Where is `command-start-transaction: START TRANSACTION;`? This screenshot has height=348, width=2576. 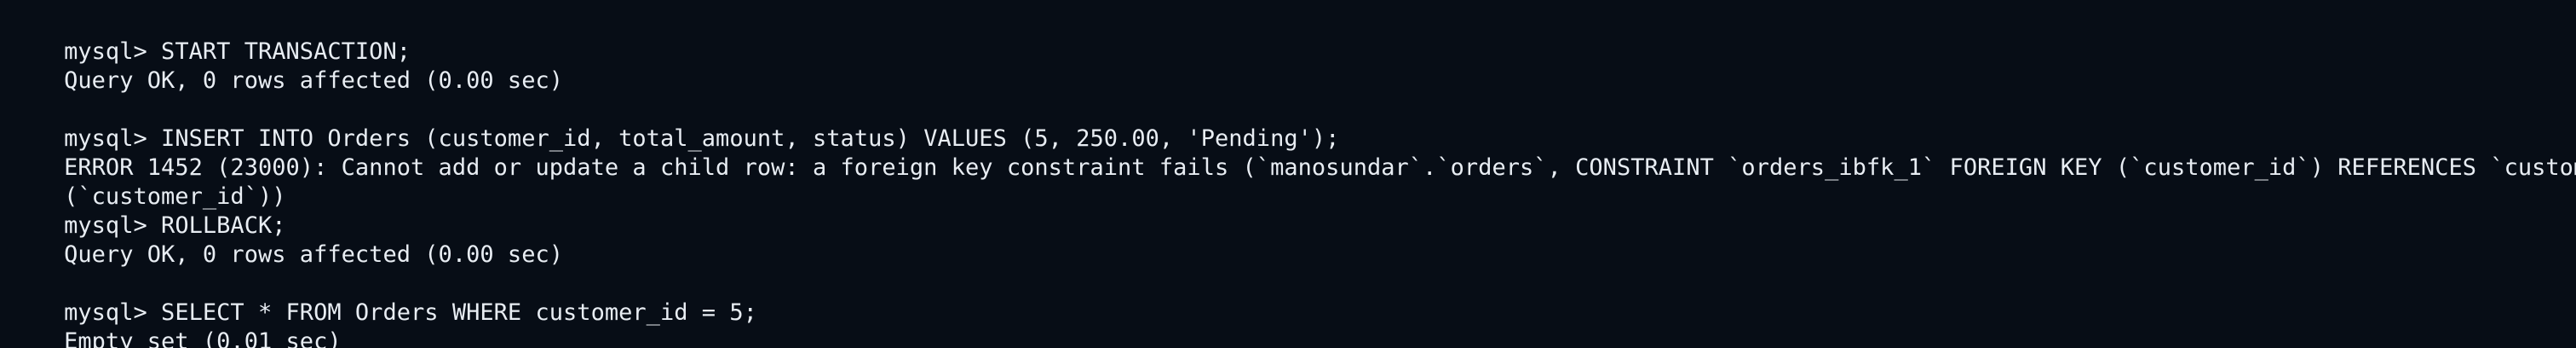 command-start-transaction: START TRANSACTION; is located at coordinates (286, 51).